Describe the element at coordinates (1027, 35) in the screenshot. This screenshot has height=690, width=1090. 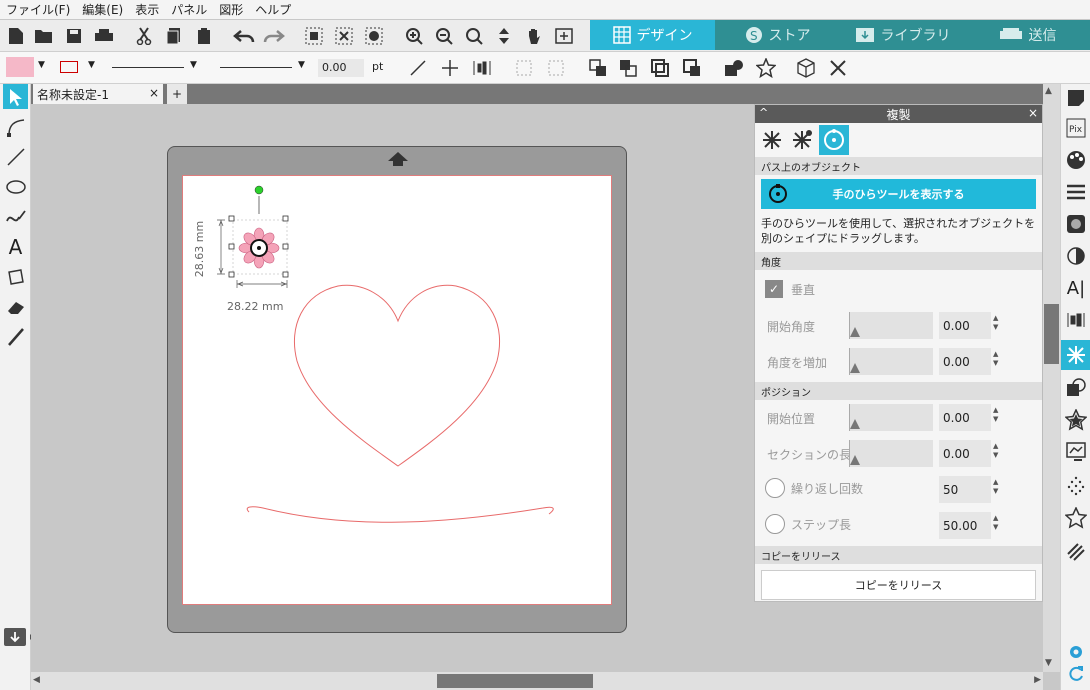
I see `tab-send: 送信` at that location.